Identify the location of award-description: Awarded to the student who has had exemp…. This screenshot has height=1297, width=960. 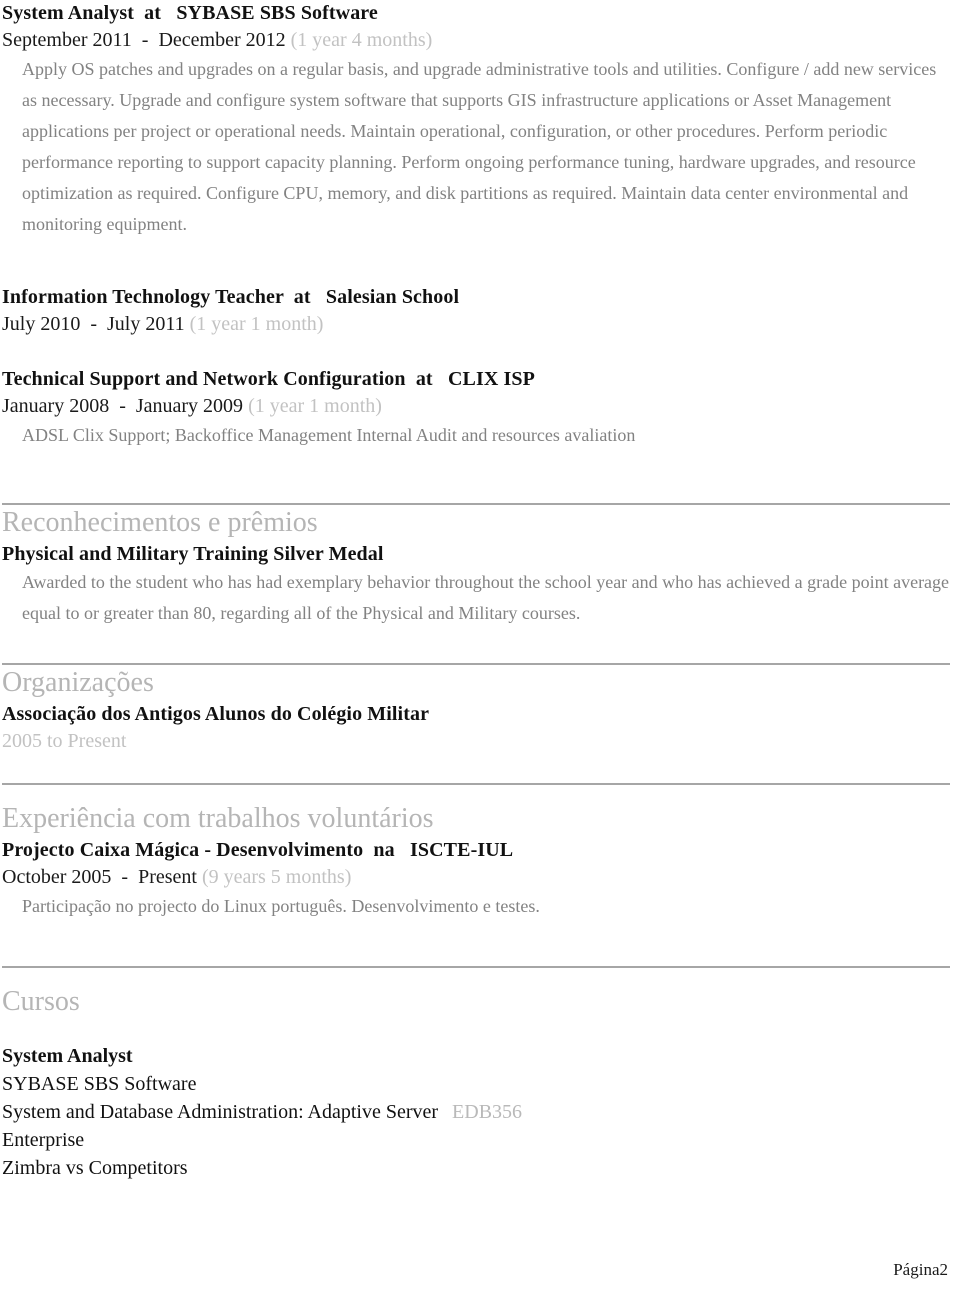
(486, 597).